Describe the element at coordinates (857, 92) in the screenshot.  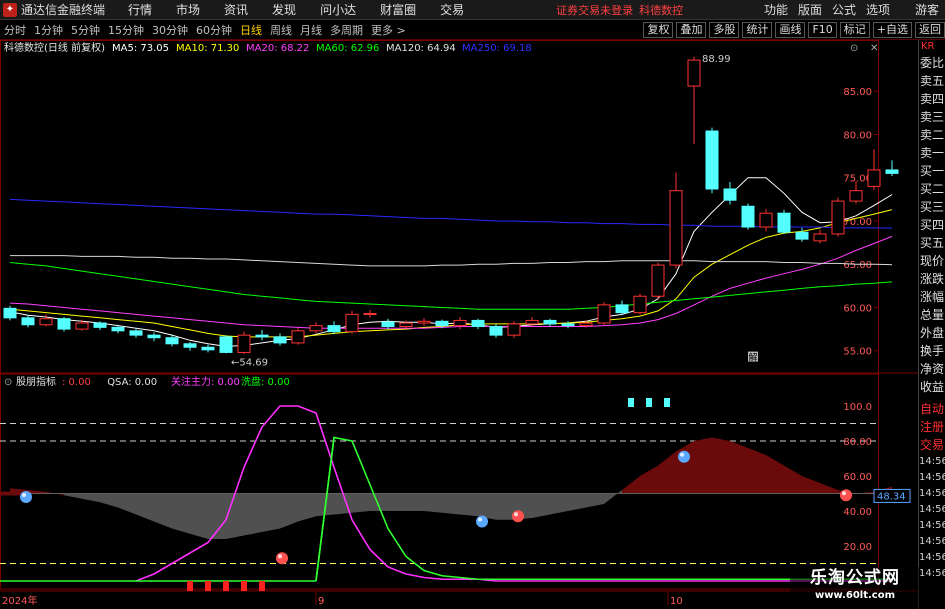
I see `y-tick-label-0: 85.00` at that location.